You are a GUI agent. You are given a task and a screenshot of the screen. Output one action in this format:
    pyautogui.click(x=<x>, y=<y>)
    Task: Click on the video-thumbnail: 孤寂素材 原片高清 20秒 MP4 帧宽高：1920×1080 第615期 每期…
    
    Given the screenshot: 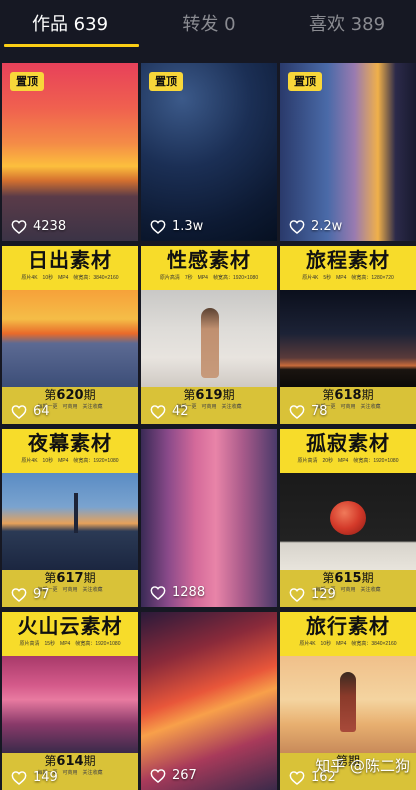 What is the action you would take?
    pyautogui.click(x=348, y=518)
    